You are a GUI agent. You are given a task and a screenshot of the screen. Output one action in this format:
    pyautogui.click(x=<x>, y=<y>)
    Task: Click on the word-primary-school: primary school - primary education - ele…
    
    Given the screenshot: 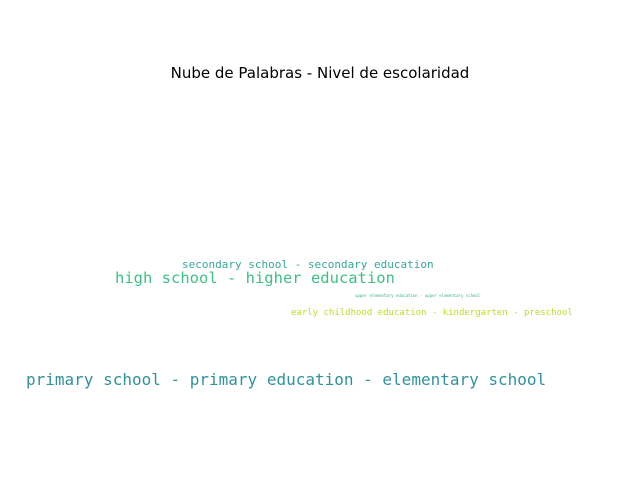 What is the action you would take?
    pyautogui.click(x=286, y=379)
    